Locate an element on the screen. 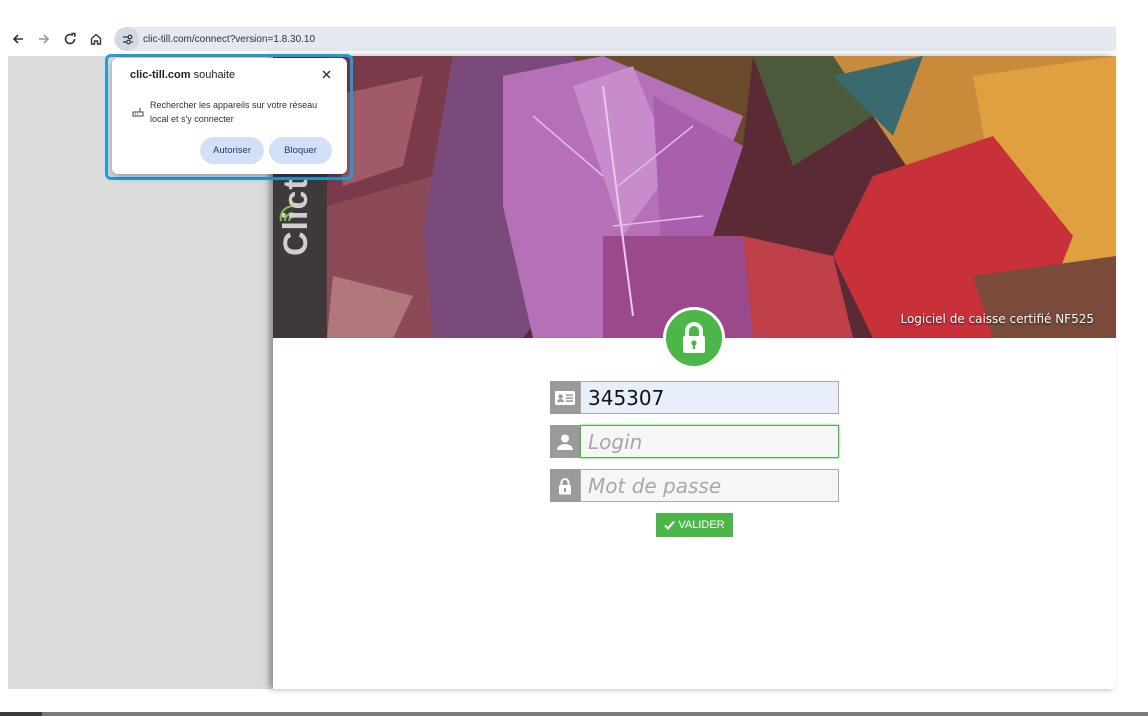  forward-arrow-icon is located at coordinates (44, 39).